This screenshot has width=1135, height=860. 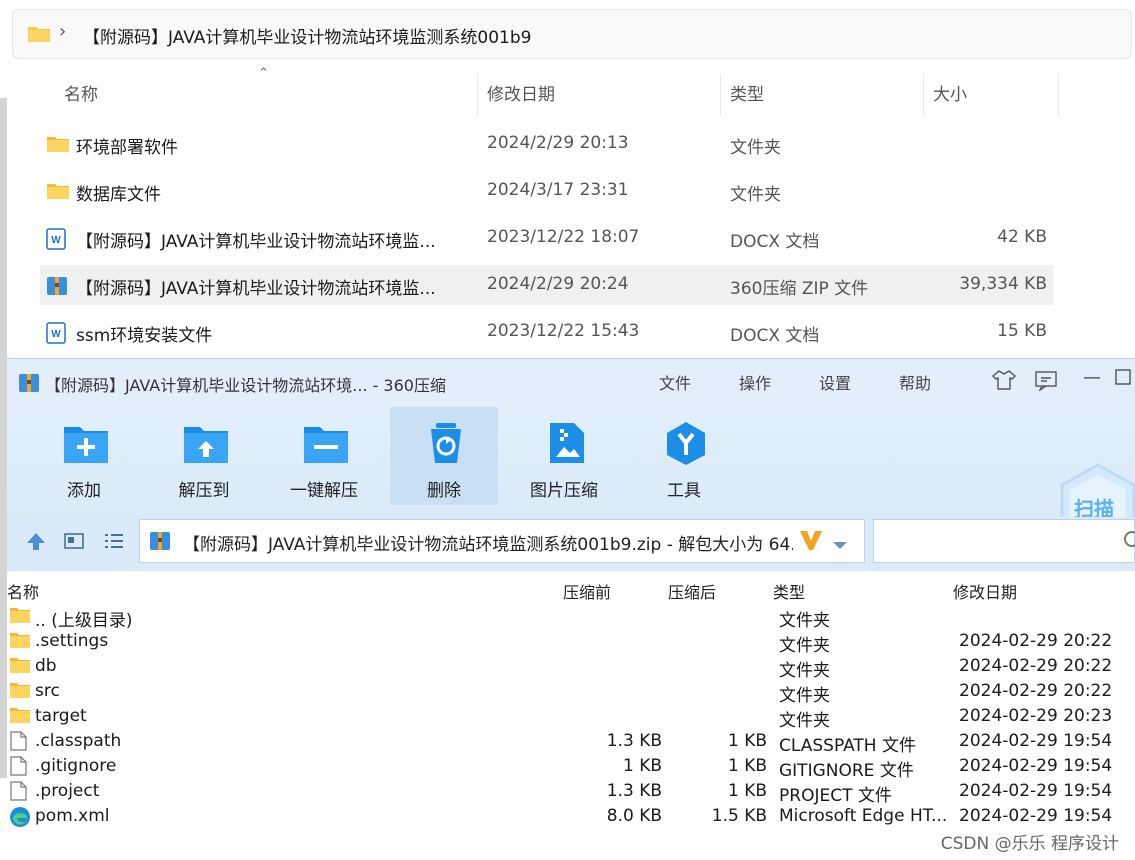 What do you see at coordinates (1004, 382) in the screenshot?
I see `skin-icon` at bounding box center [1004, 382].